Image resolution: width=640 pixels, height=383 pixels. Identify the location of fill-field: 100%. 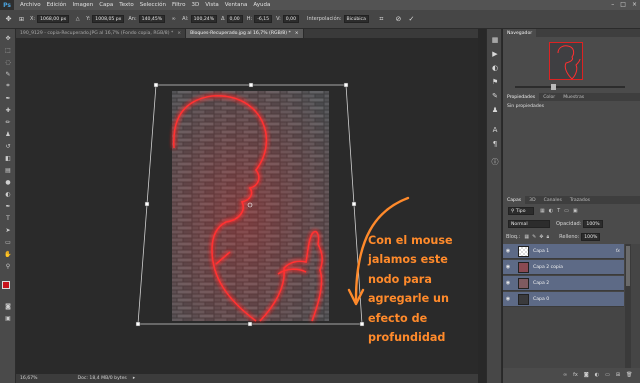
(591, 237).